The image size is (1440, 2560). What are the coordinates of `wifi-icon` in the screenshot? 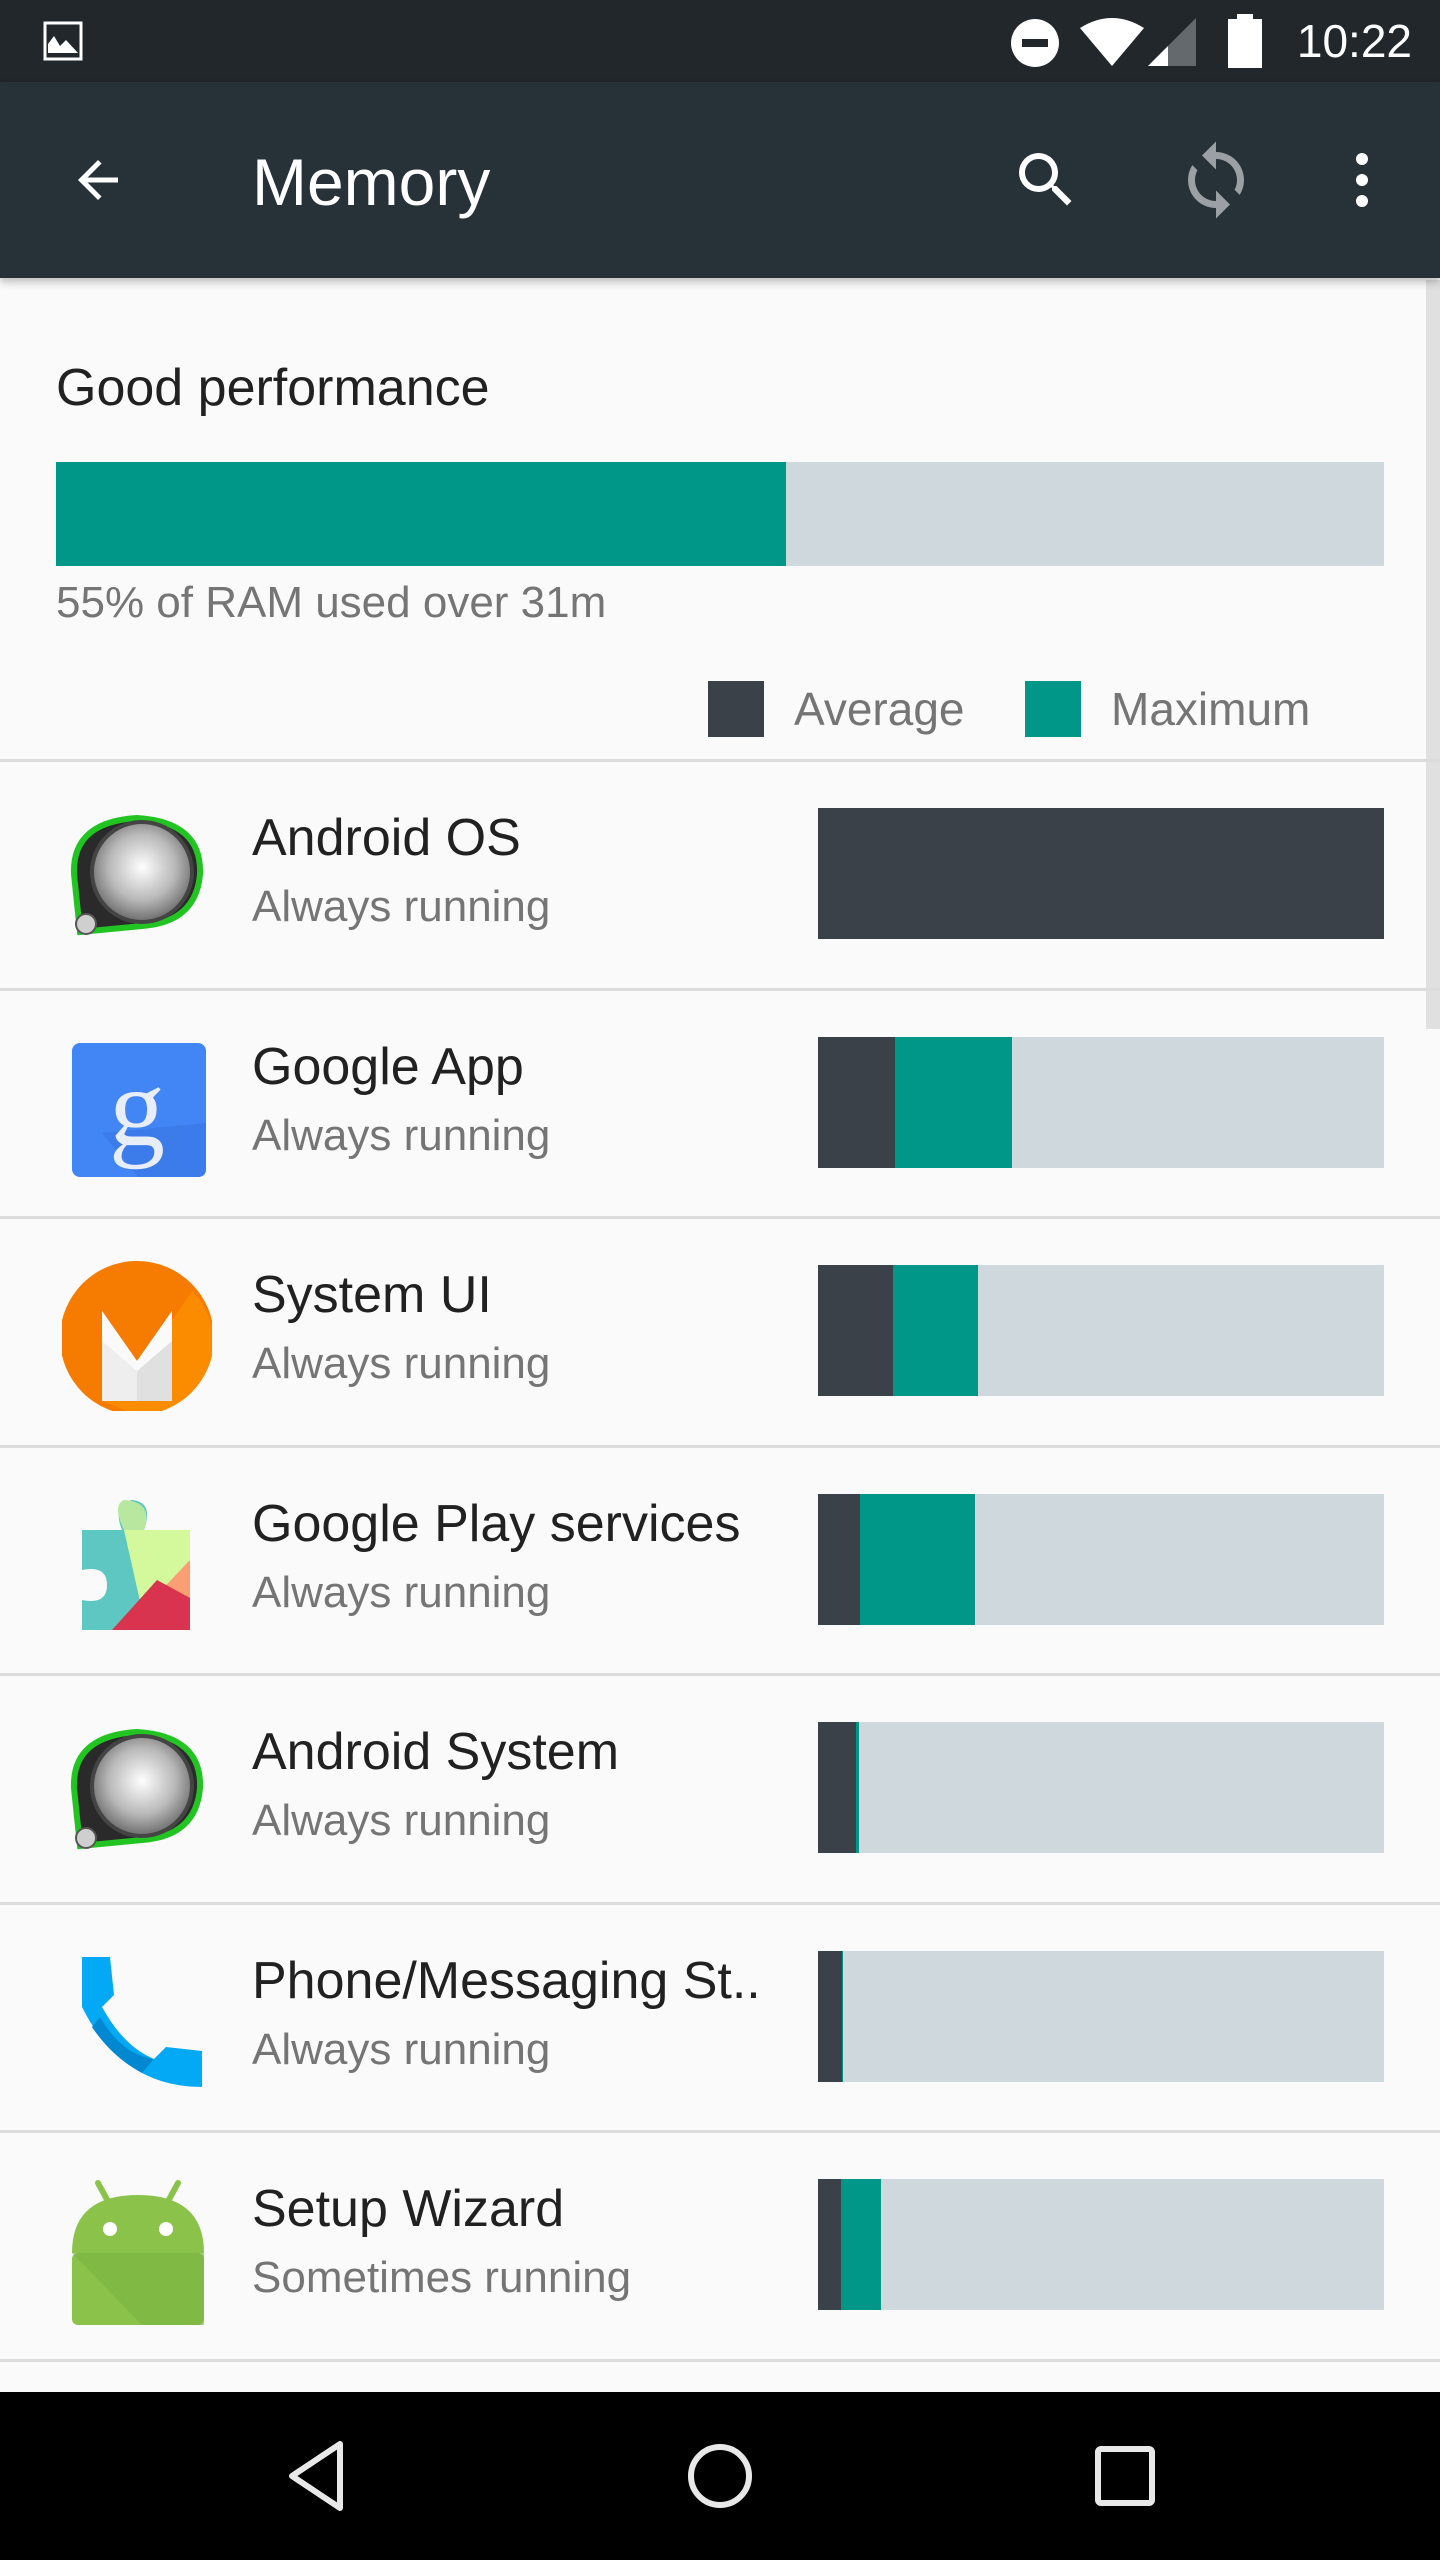 It's located at (1112, 42).